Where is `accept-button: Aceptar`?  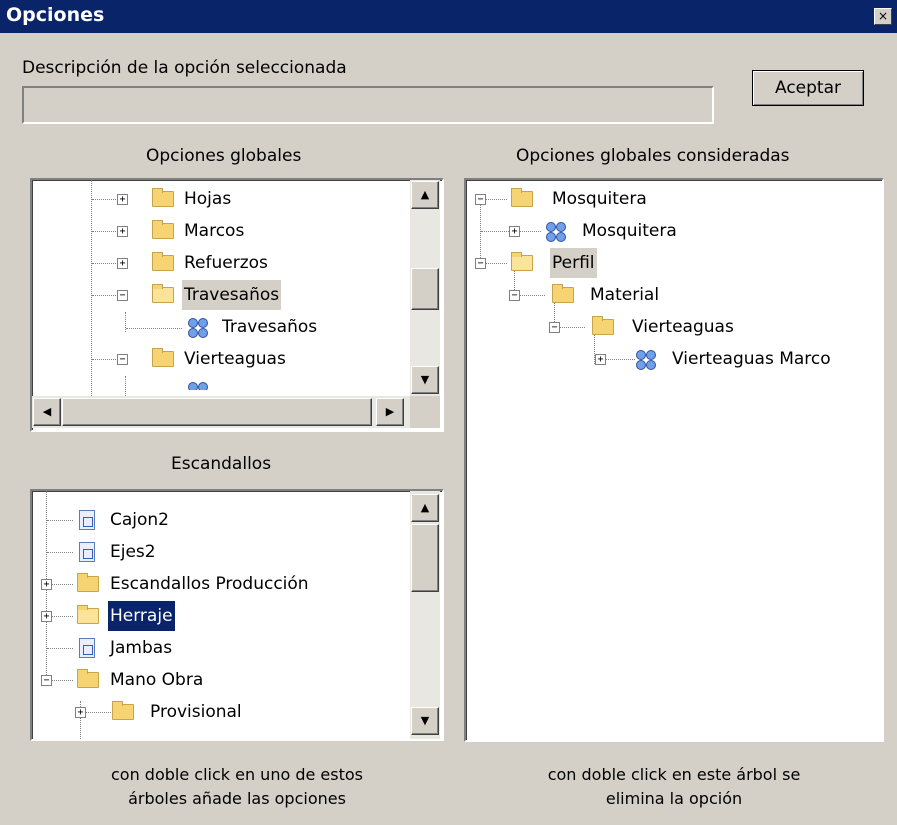
accept-button: Aceptar is located at coordinates (808, 88).